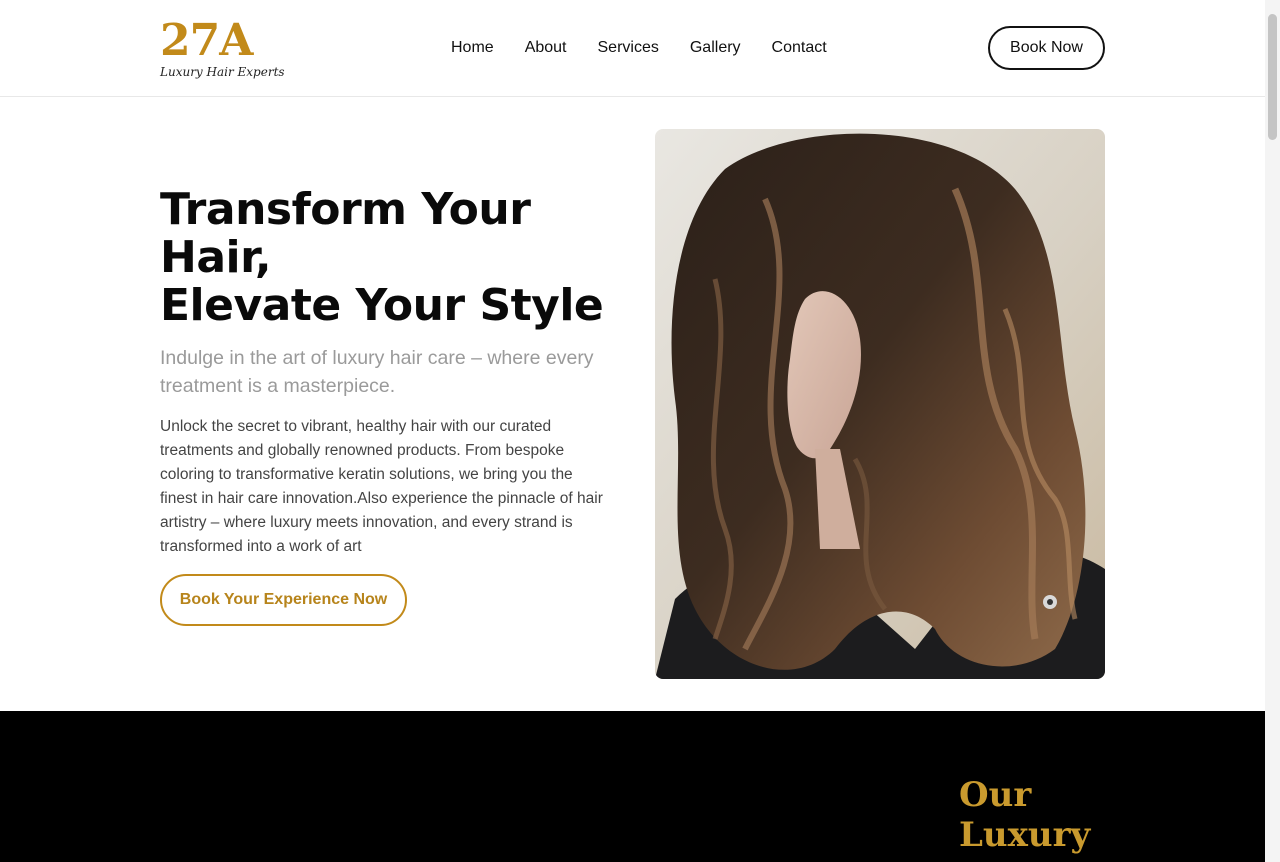 The image size is (1280, 862). What do you see at coordinates (1025, 815) in the screenshot?
I see `services-title: Our Luxury` at bounding box center [1025, 815].